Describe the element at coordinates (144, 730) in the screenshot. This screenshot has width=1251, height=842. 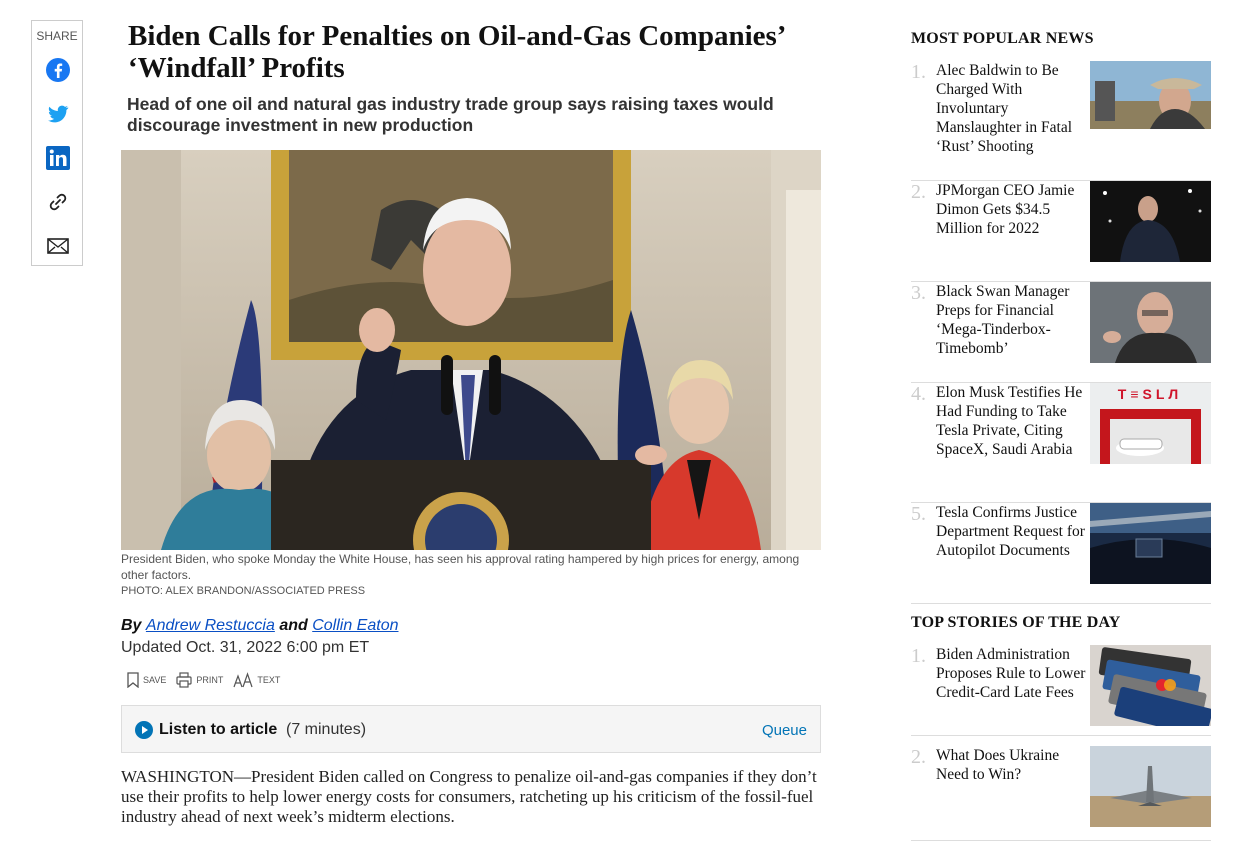
I see `play-icon` at that location.